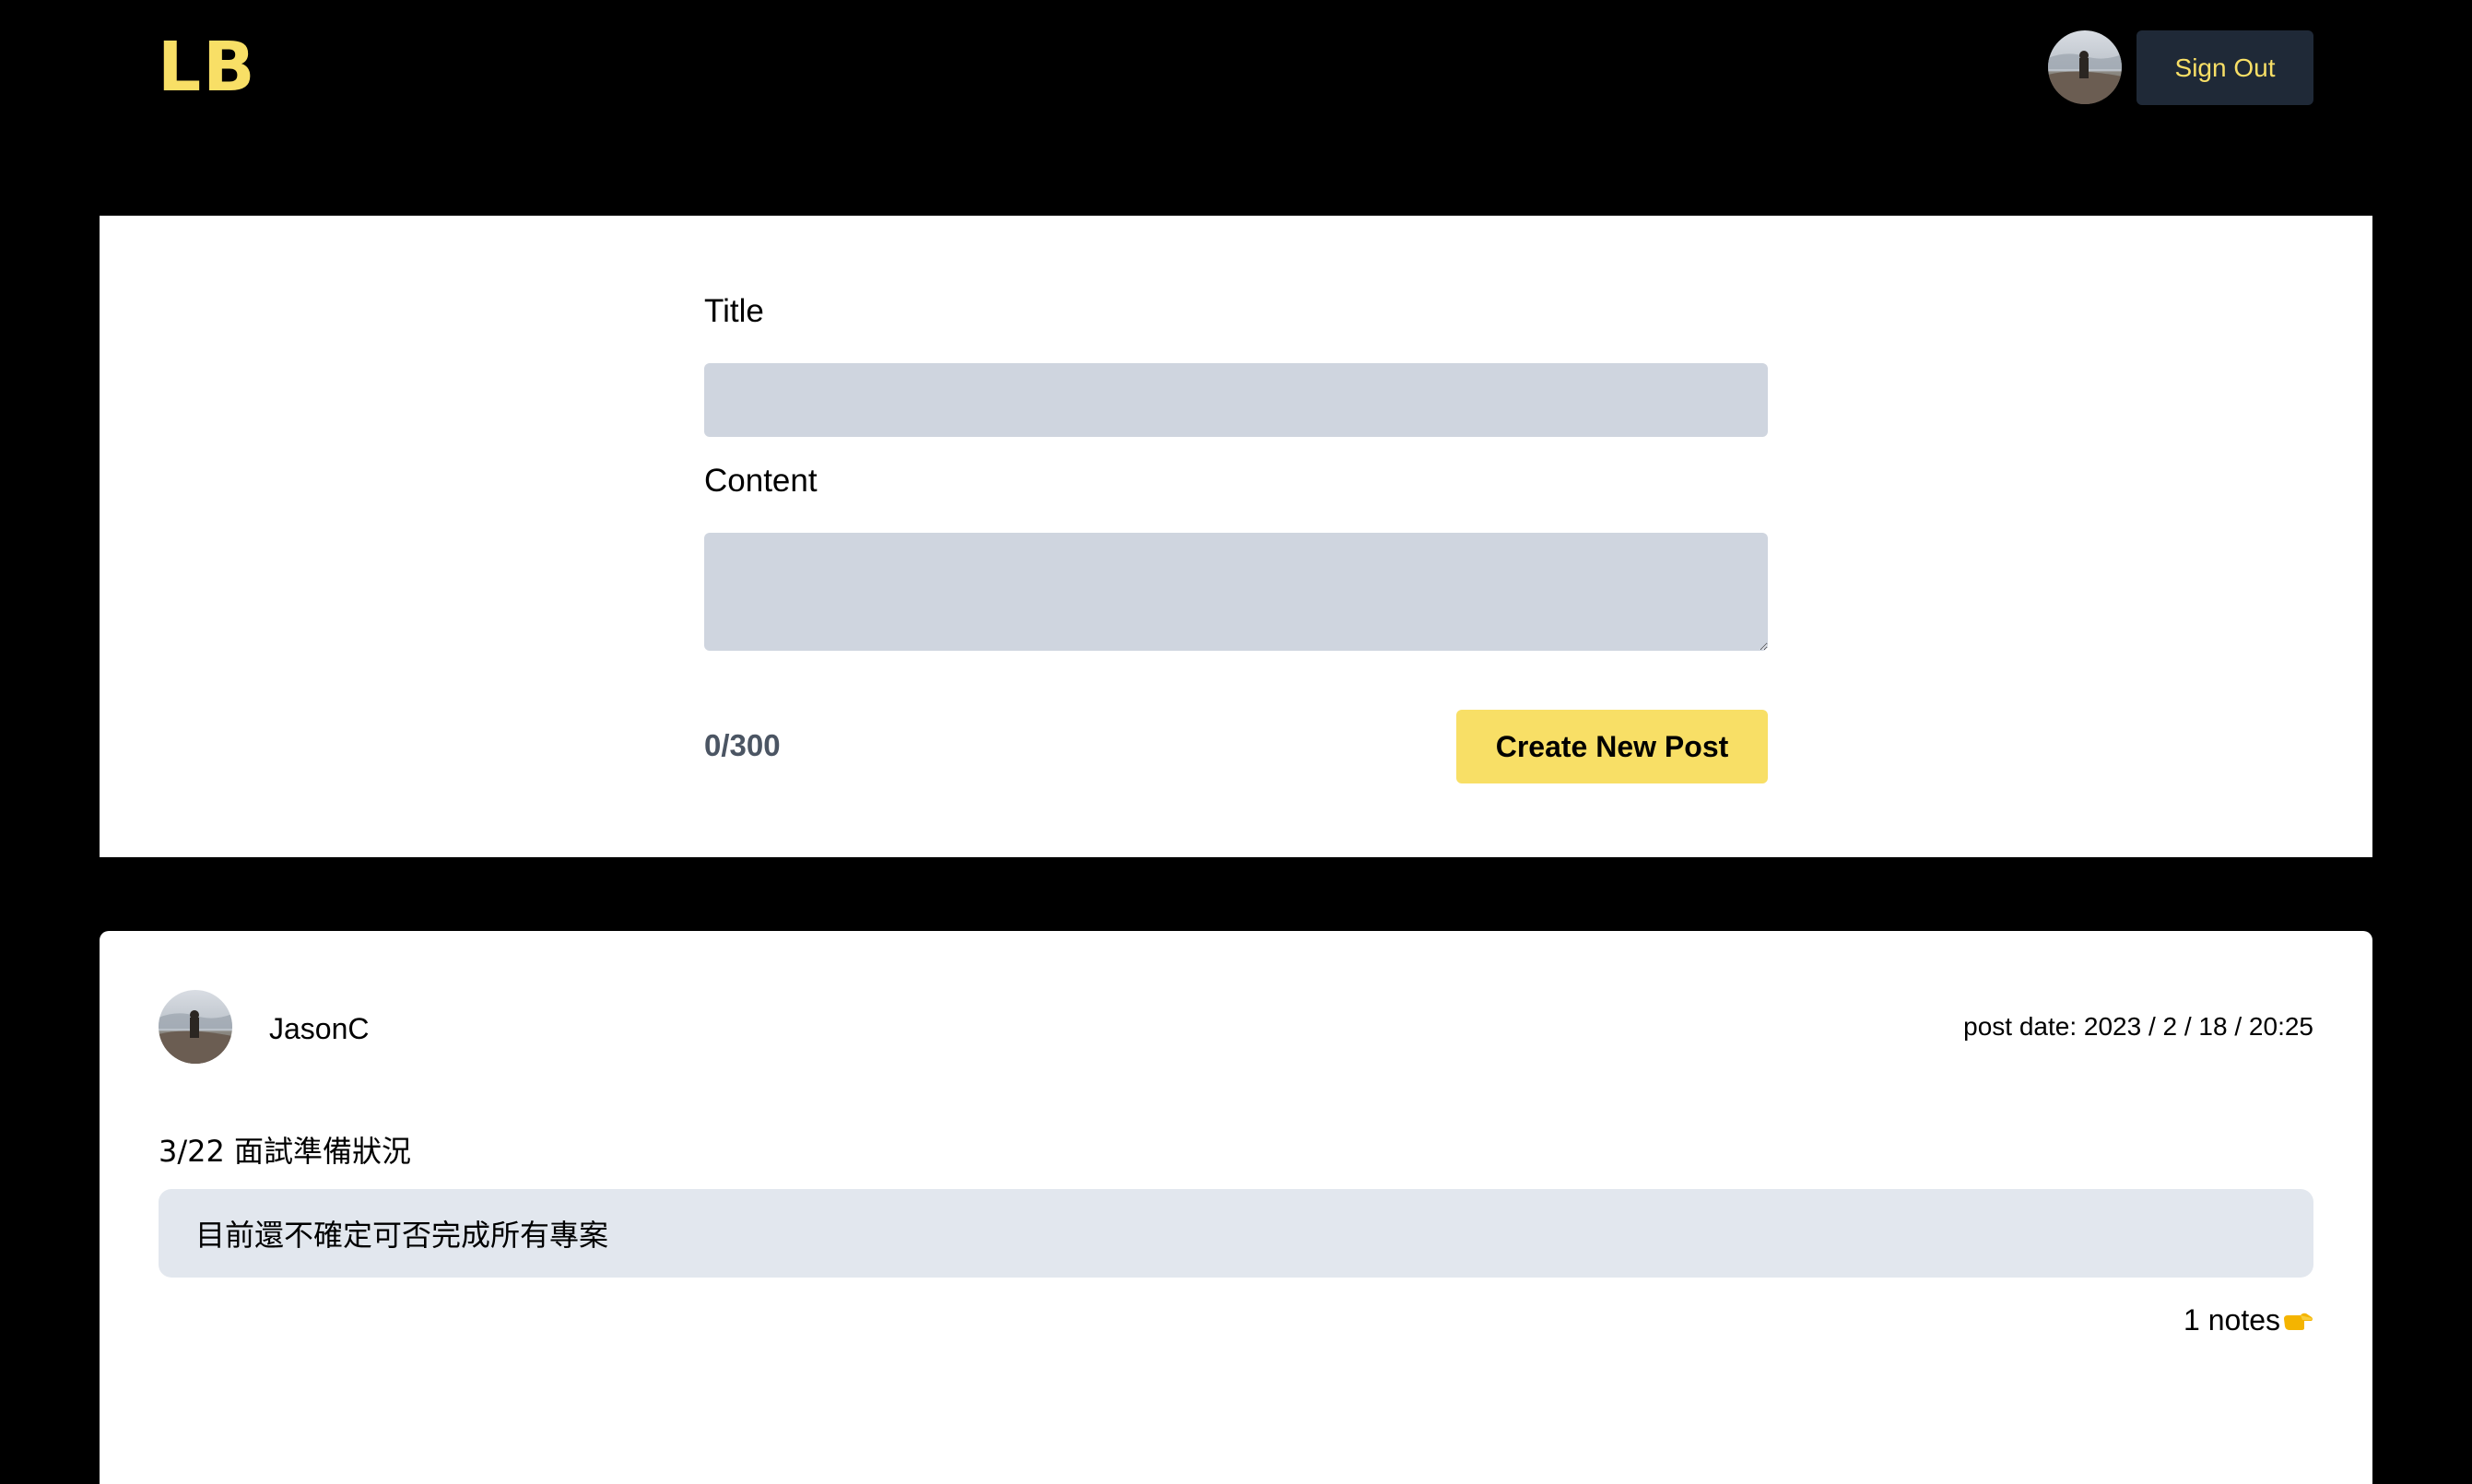  What do you see at coordinates (208, 68) in the screenshot?
I see `logo: LB` at bounding box center [208, 68].